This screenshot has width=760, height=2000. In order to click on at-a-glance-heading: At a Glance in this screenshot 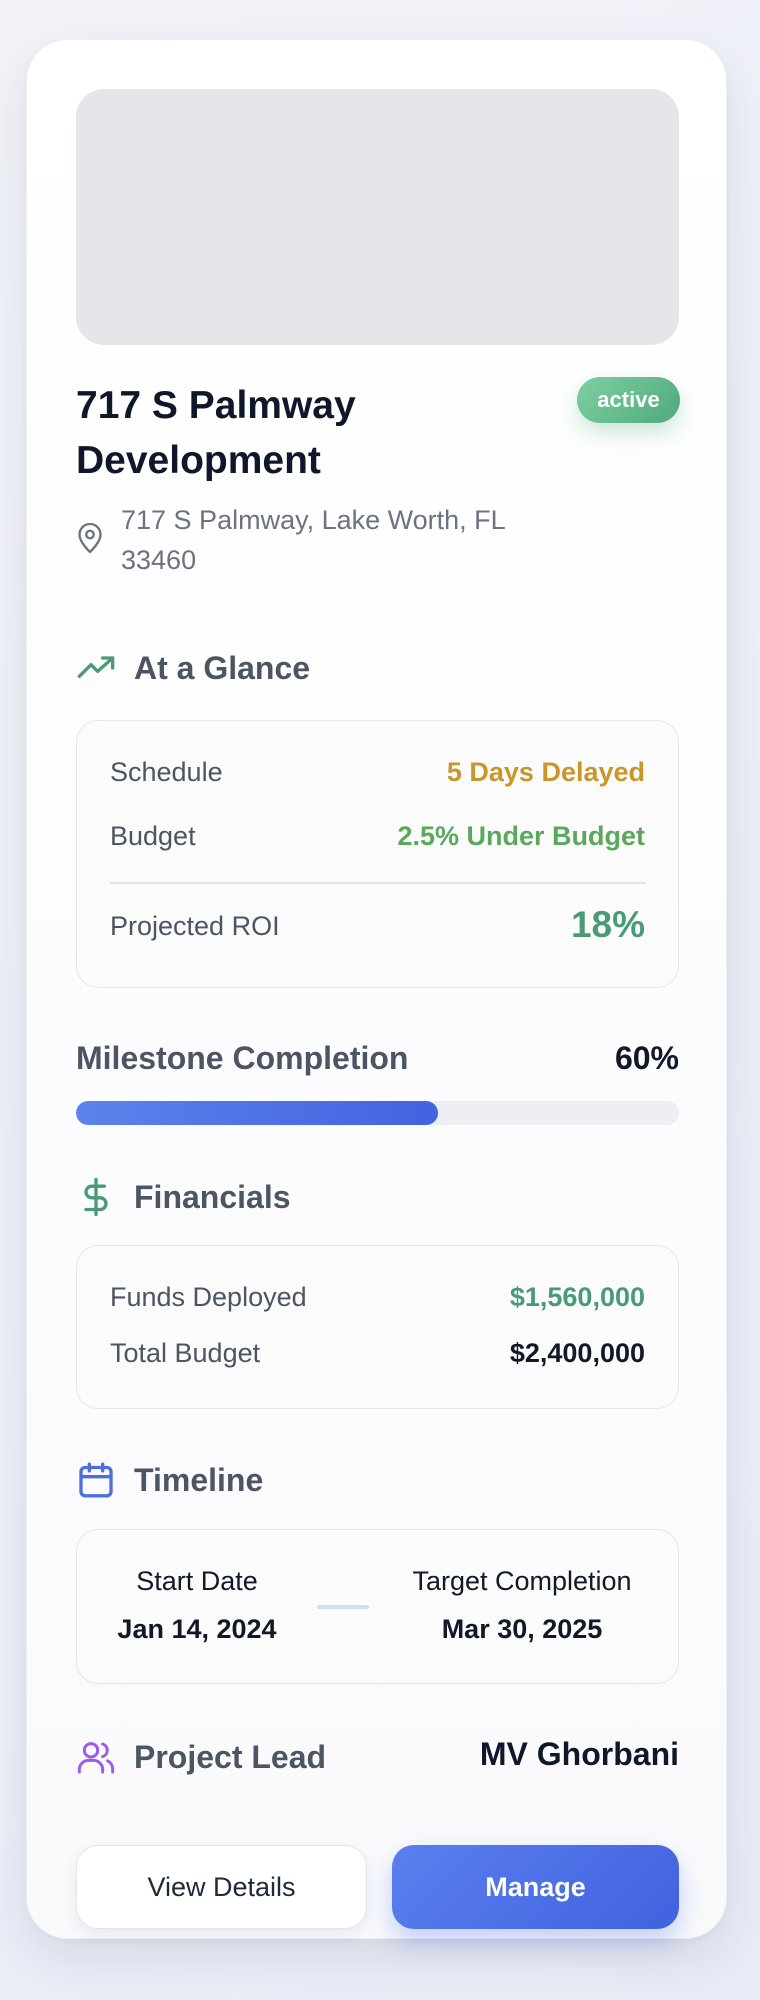, I will do `click(193, 668)`.